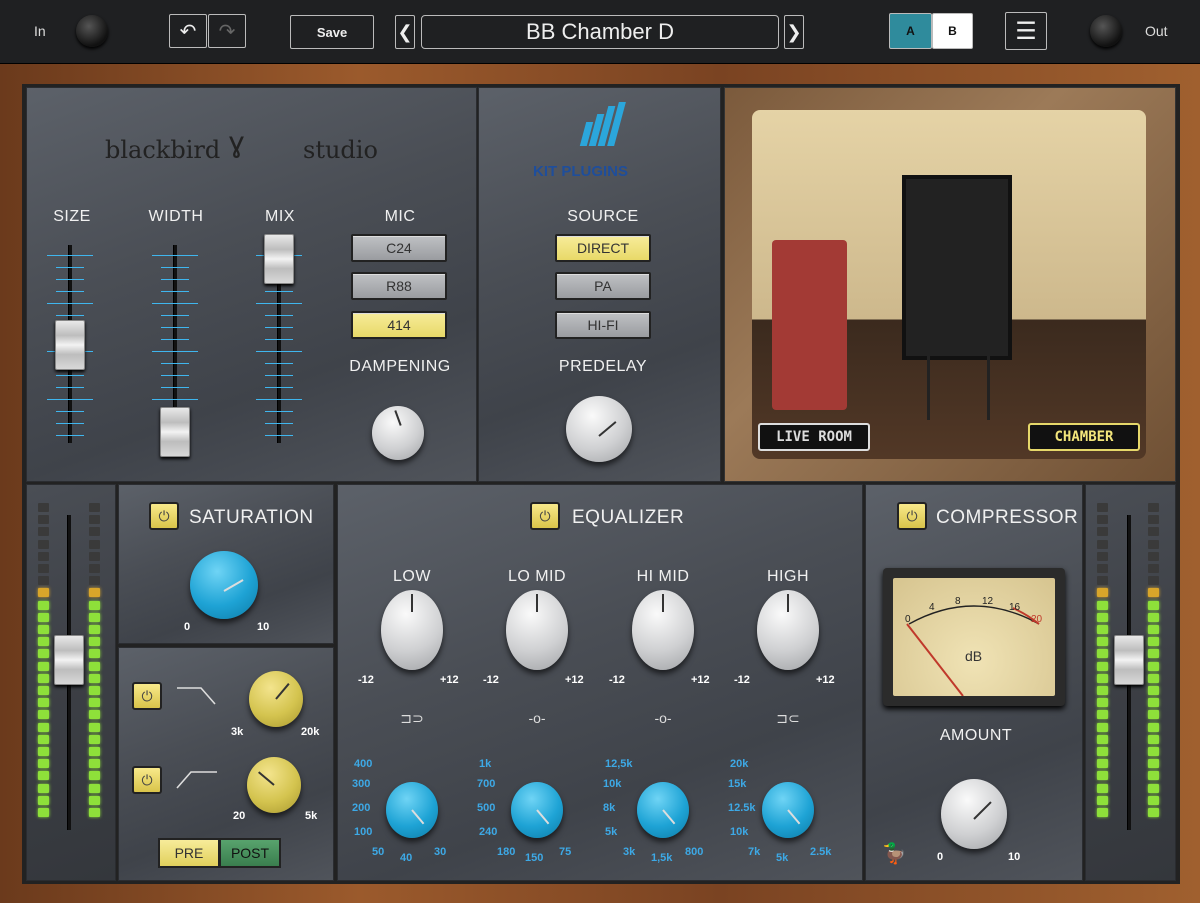 The height and width of the screenshot is (903, 1200). Describe the element at coordinates (1106, 31) in the screenshot. I see `output-gain-knob` at that location.